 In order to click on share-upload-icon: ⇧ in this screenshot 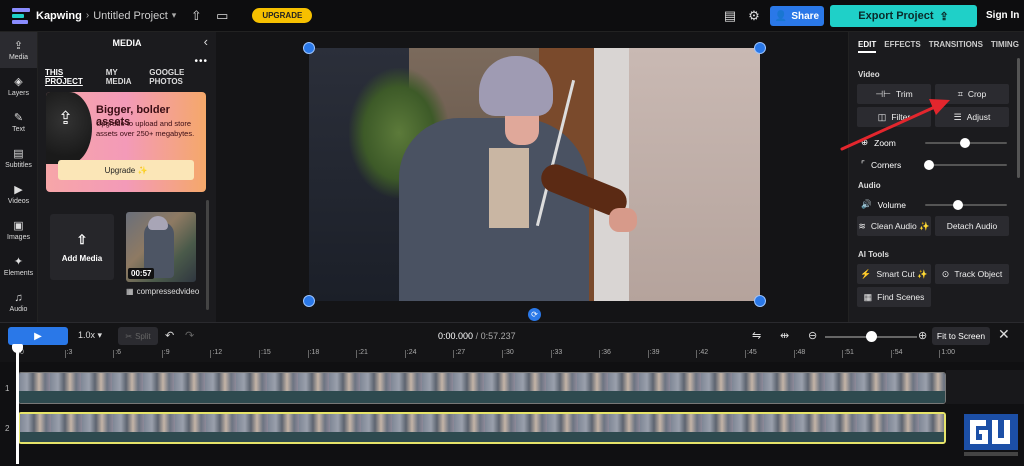, I will do `click(196, 16)`.